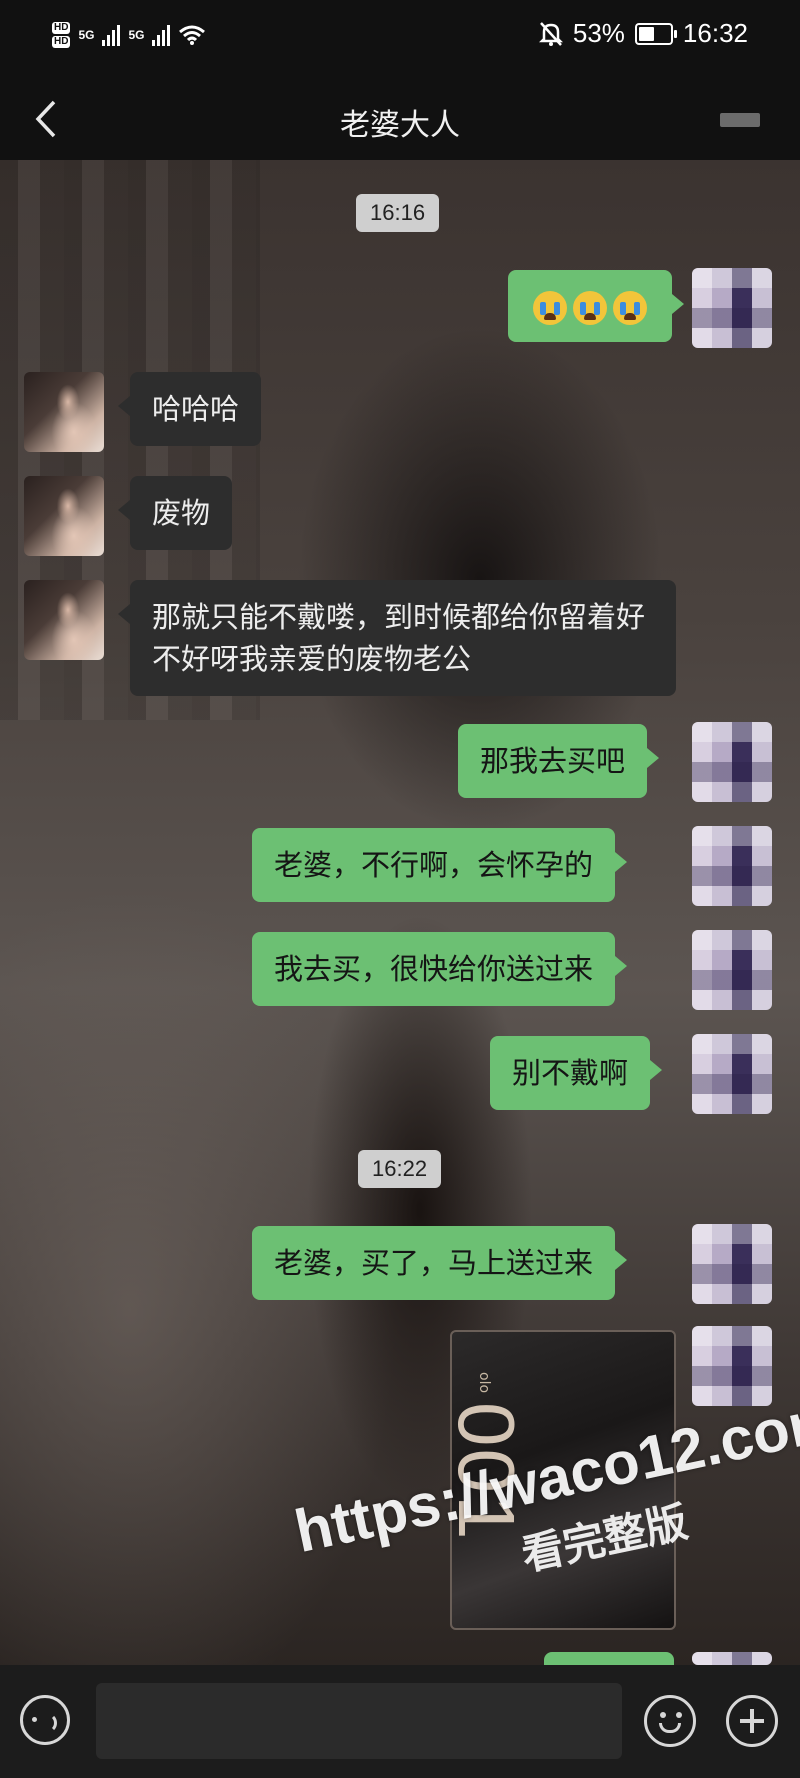  I want to click on message-bubble-self, so click(596, 306).